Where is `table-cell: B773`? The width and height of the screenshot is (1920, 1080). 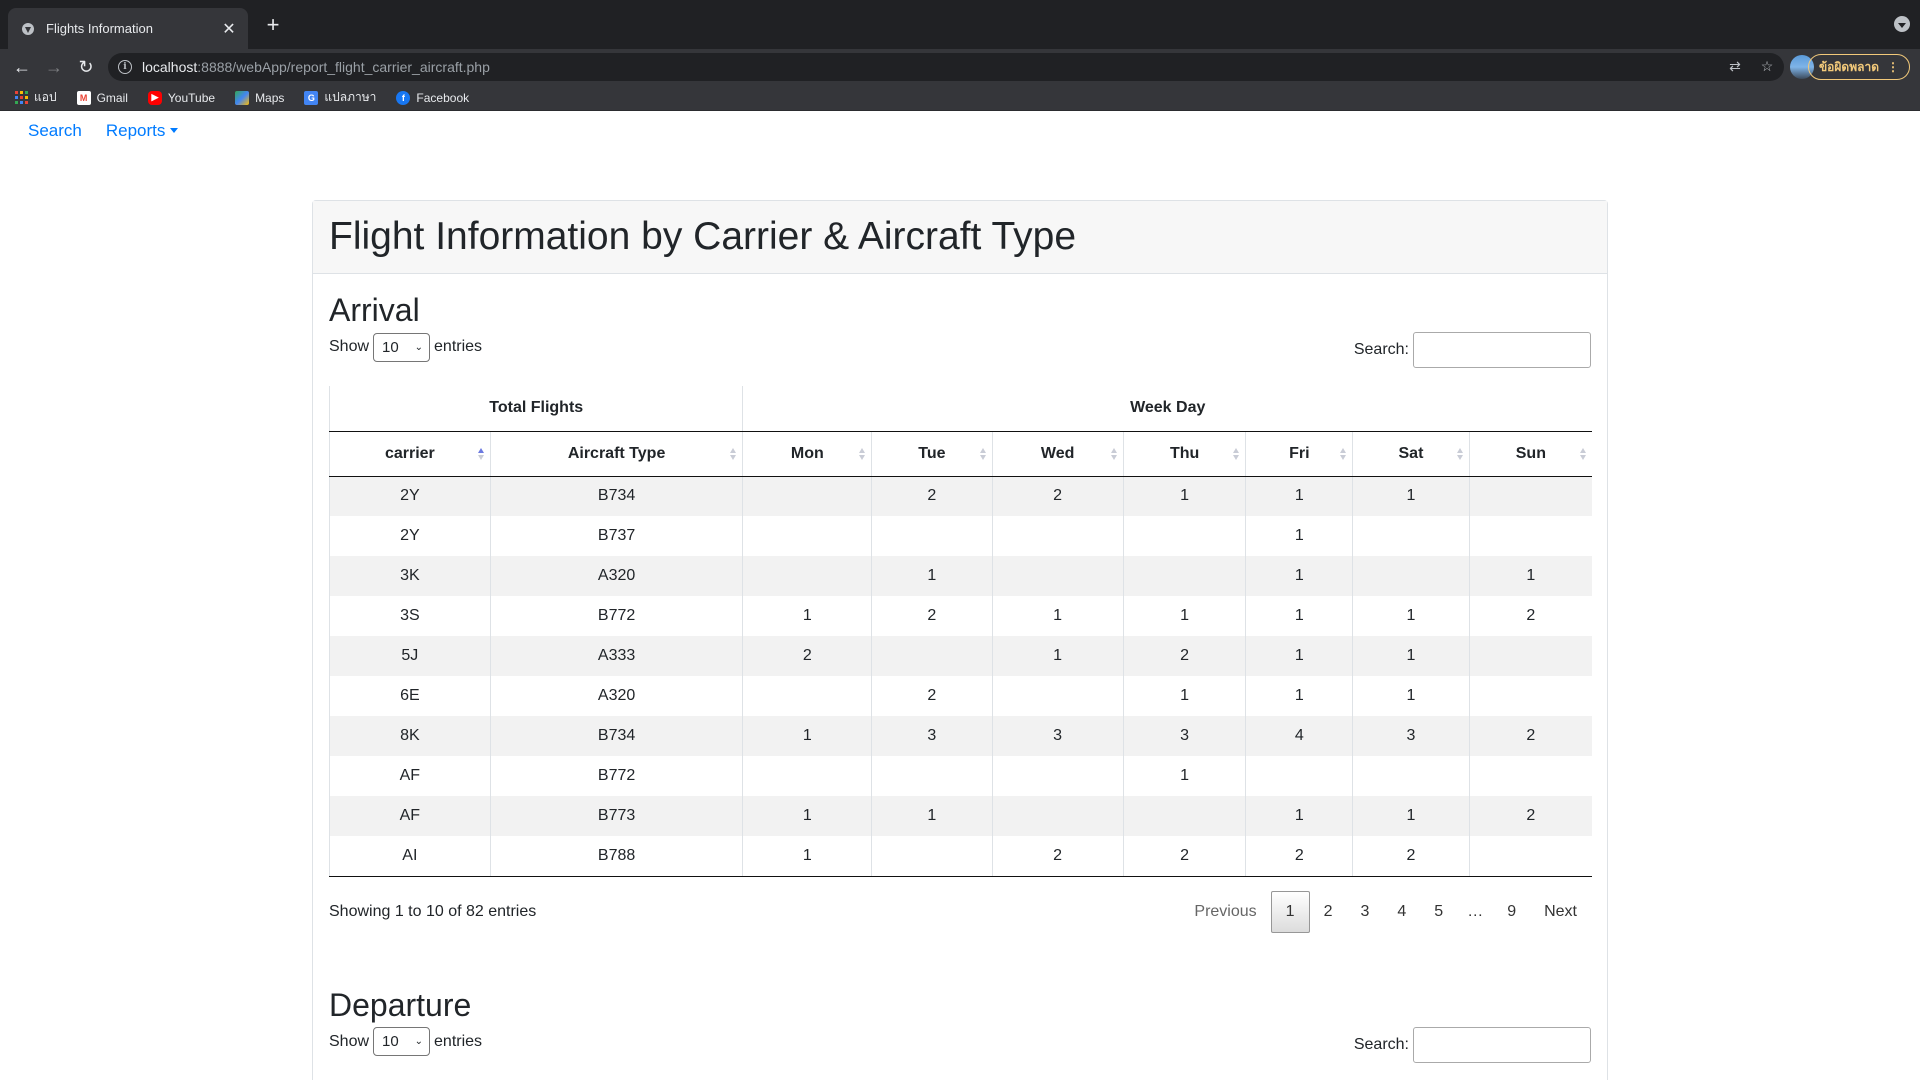 table-cell: B773 is located at coordinates (617, 816).